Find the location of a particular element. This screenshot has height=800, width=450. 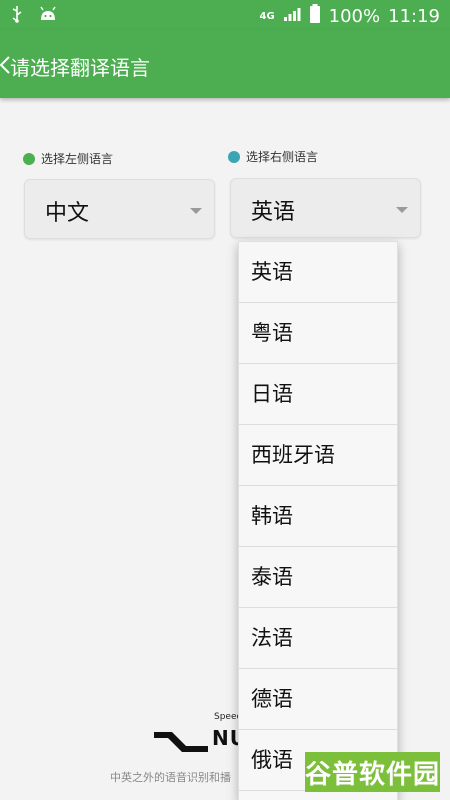

dropdown-option: 泰语 is located at coordinates (318, 577).